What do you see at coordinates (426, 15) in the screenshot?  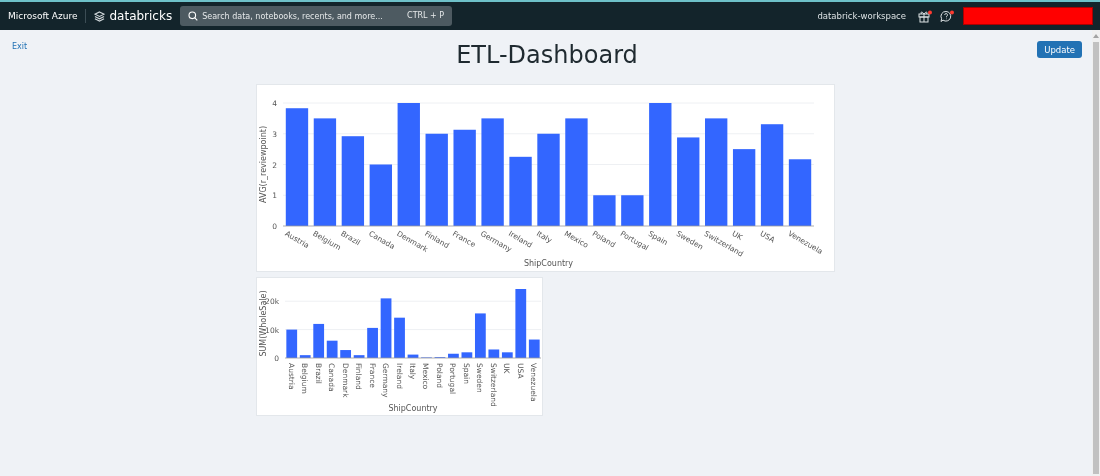 I see `keyboard-shortcut: CTRL + P` at bounding box center [426, 15].